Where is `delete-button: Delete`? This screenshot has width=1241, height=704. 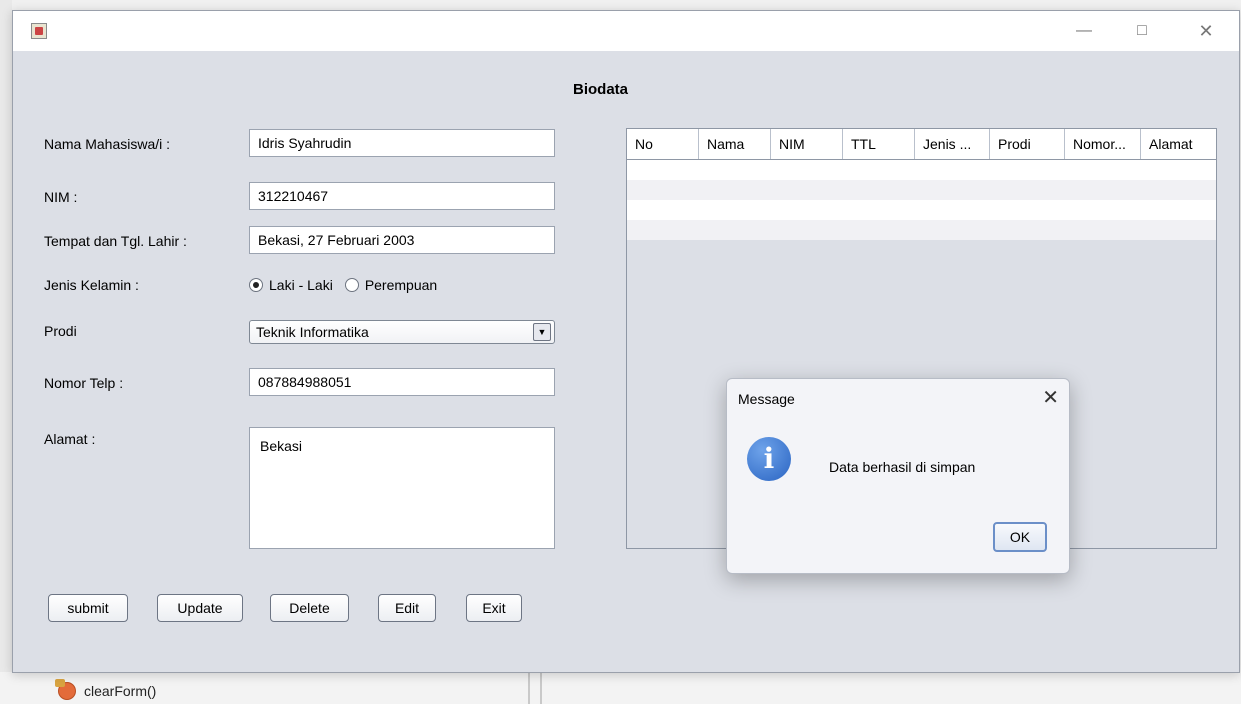 delete-button: Delete is located at coordinates (309, 608).